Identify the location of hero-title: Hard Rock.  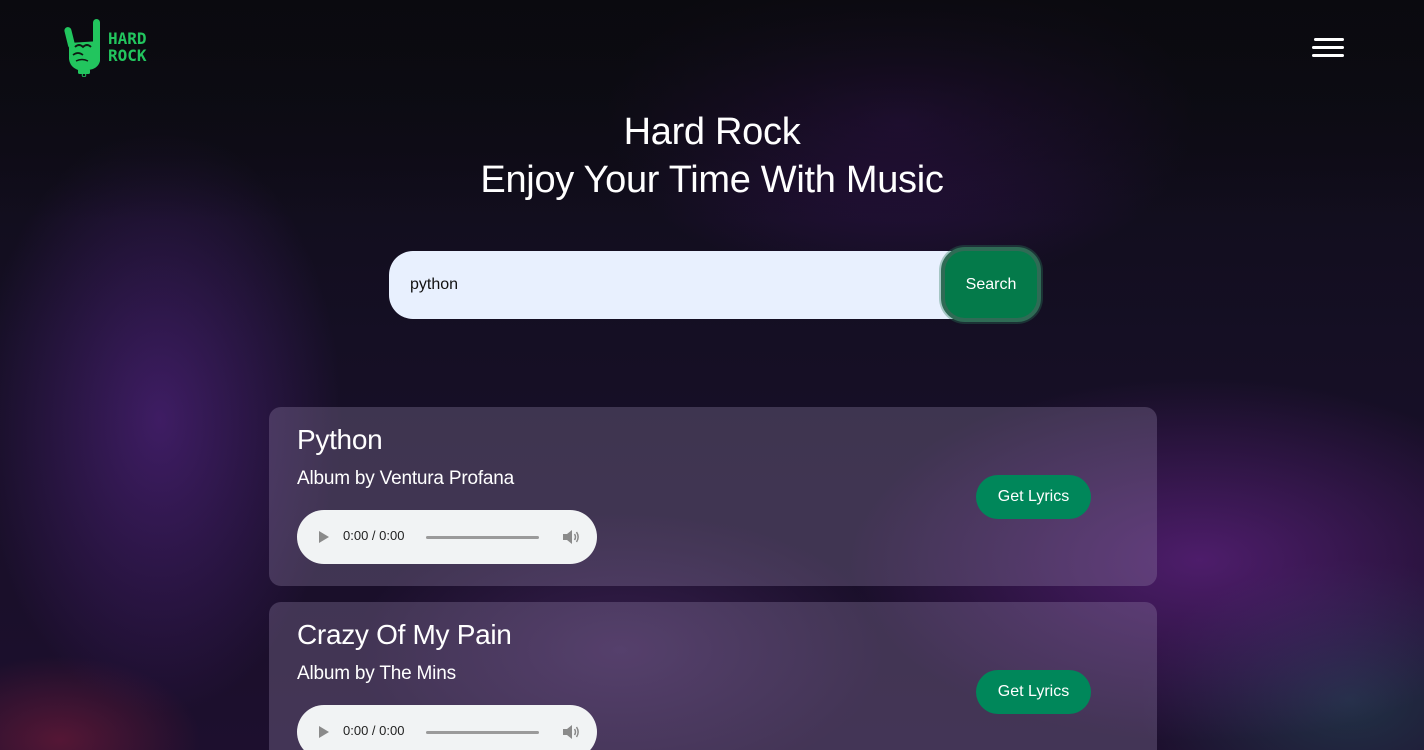
(712, 132).